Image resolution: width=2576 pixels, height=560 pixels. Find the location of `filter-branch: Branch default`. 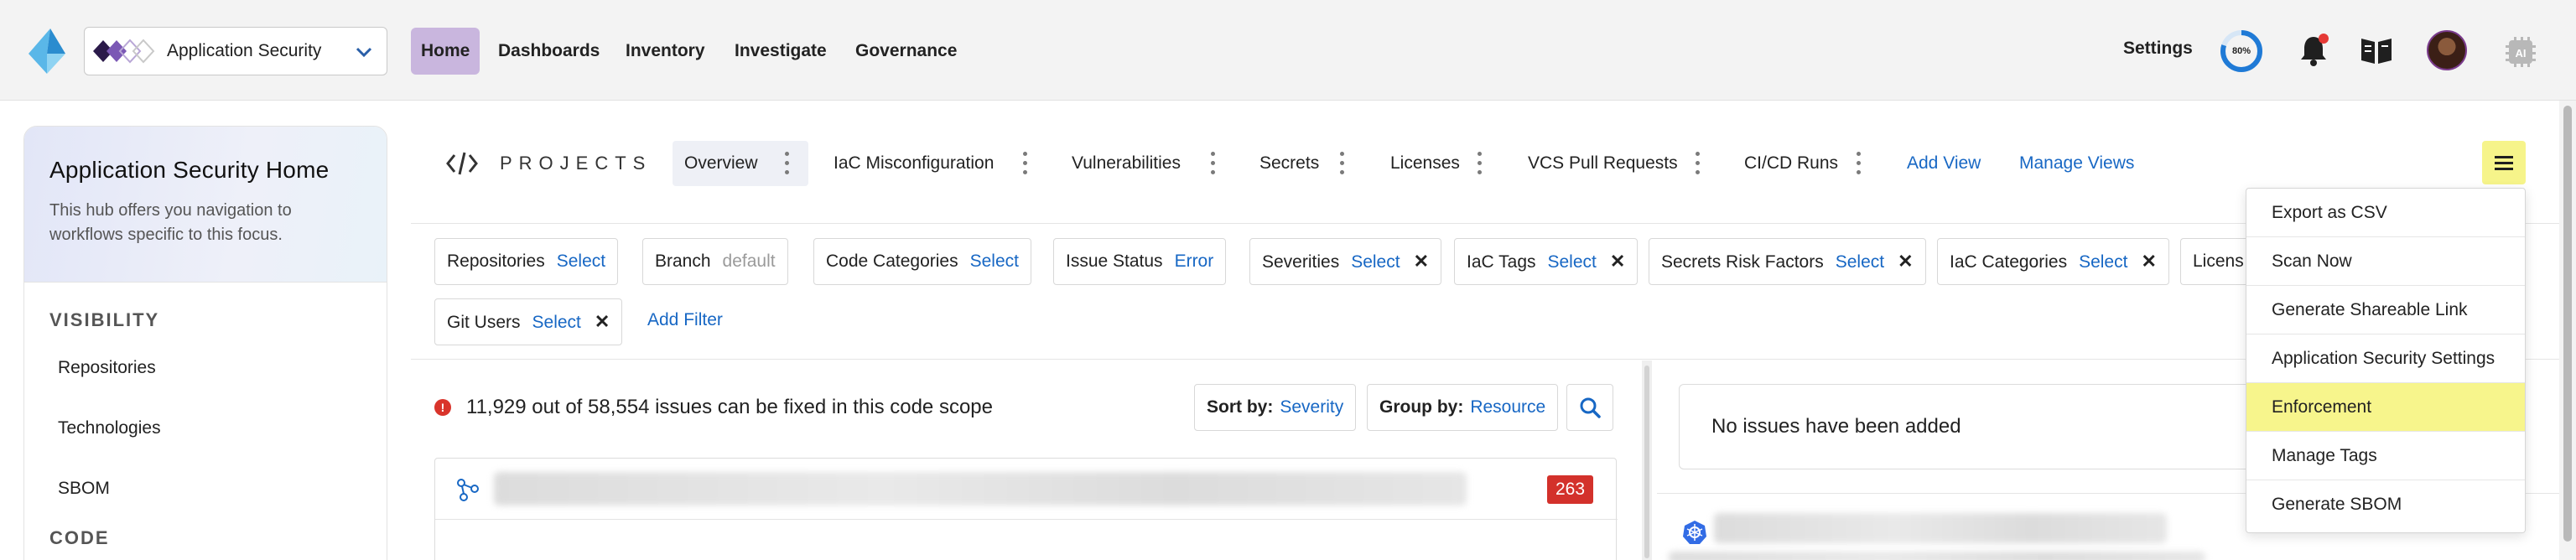

filter-branch: Branch default is located at coordinates (715, 261).